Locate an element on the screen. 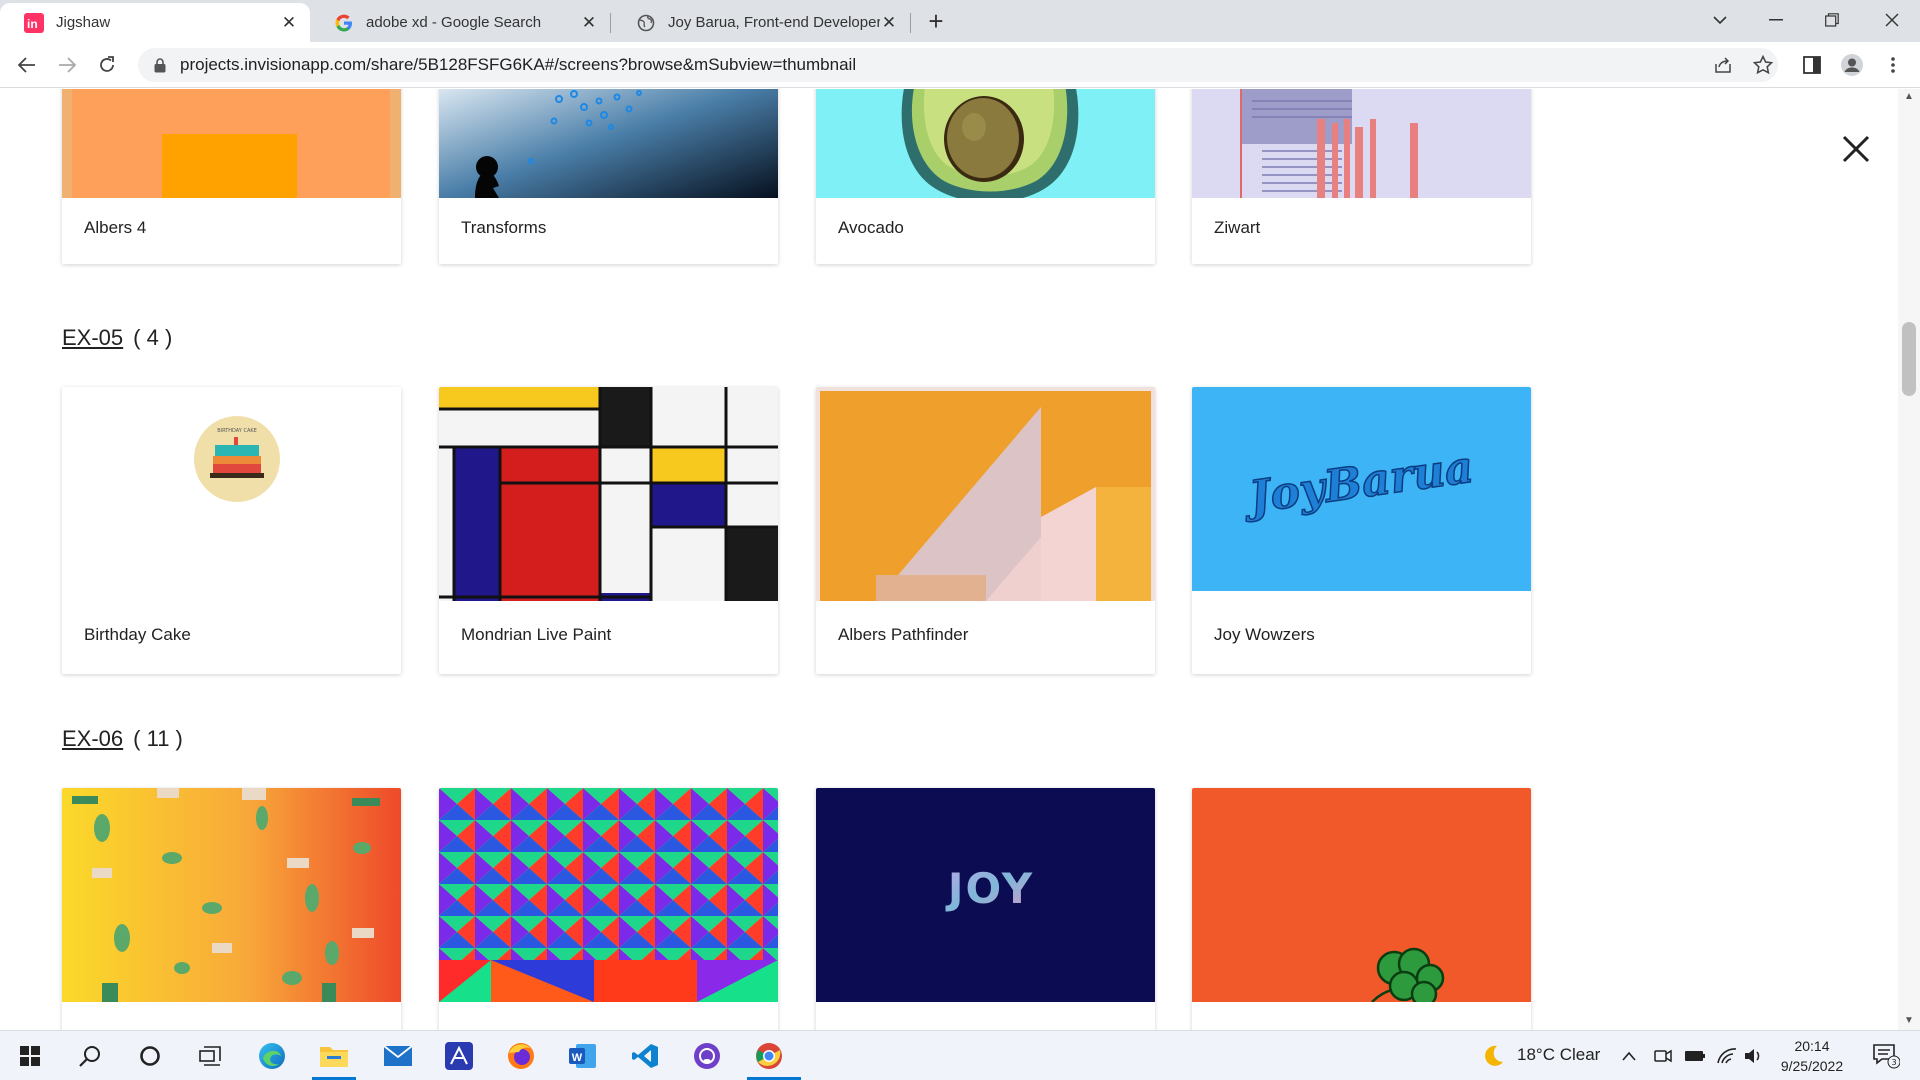 The width and height of the screenshot is (1920, 1080). profile-avatar-icon is located at coordinates (1852, 65).